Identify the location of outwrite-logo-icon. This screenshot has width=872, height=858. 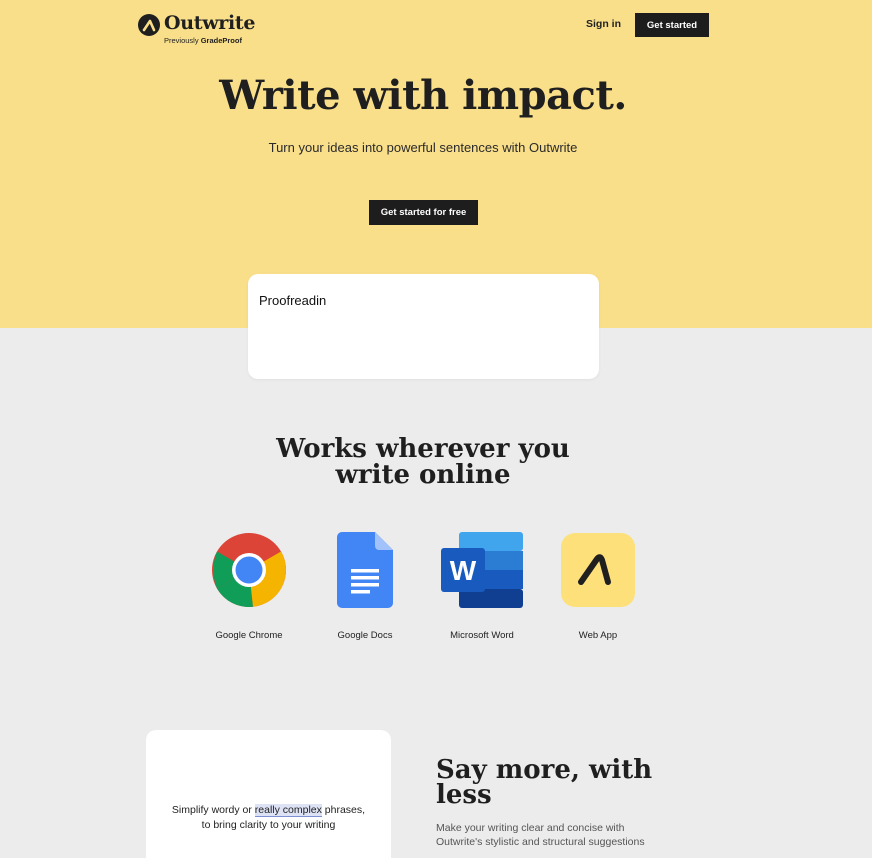
(149, 25).